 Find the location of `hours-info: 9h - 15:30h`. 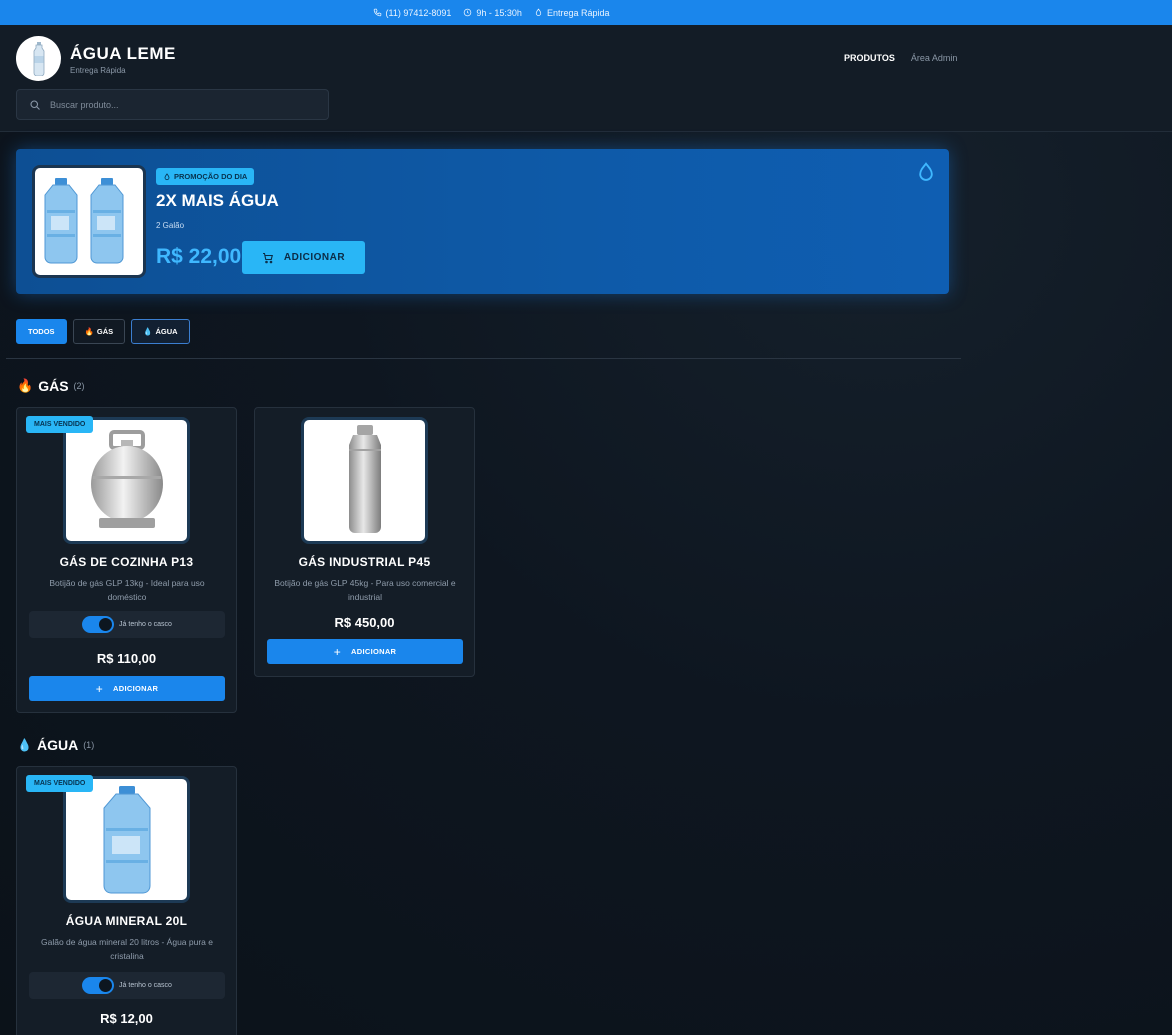

hours-info: 9h - 15:30h is located at coordinates (492, 13).